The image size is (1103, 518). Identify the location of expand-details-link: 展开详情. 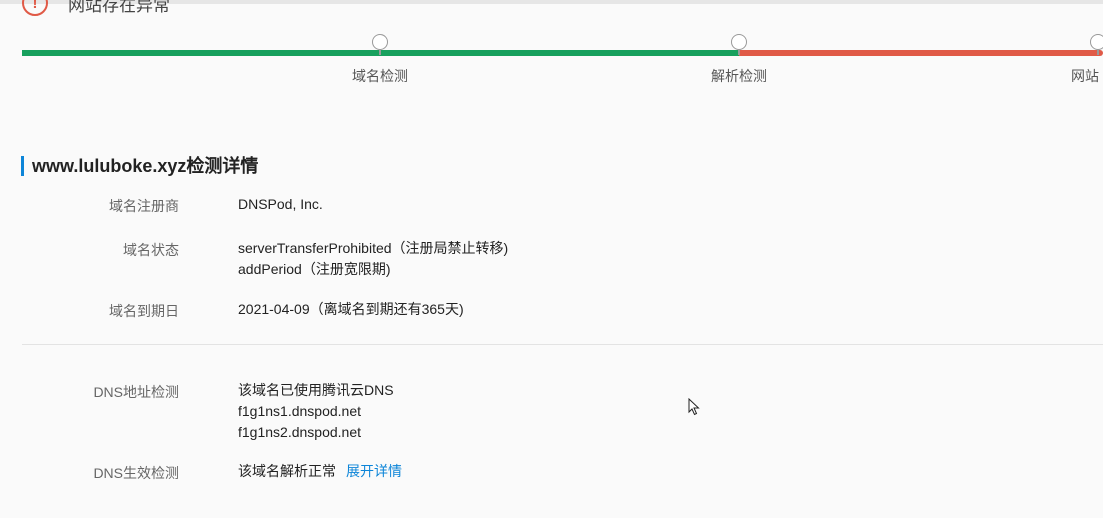
(374, 471).